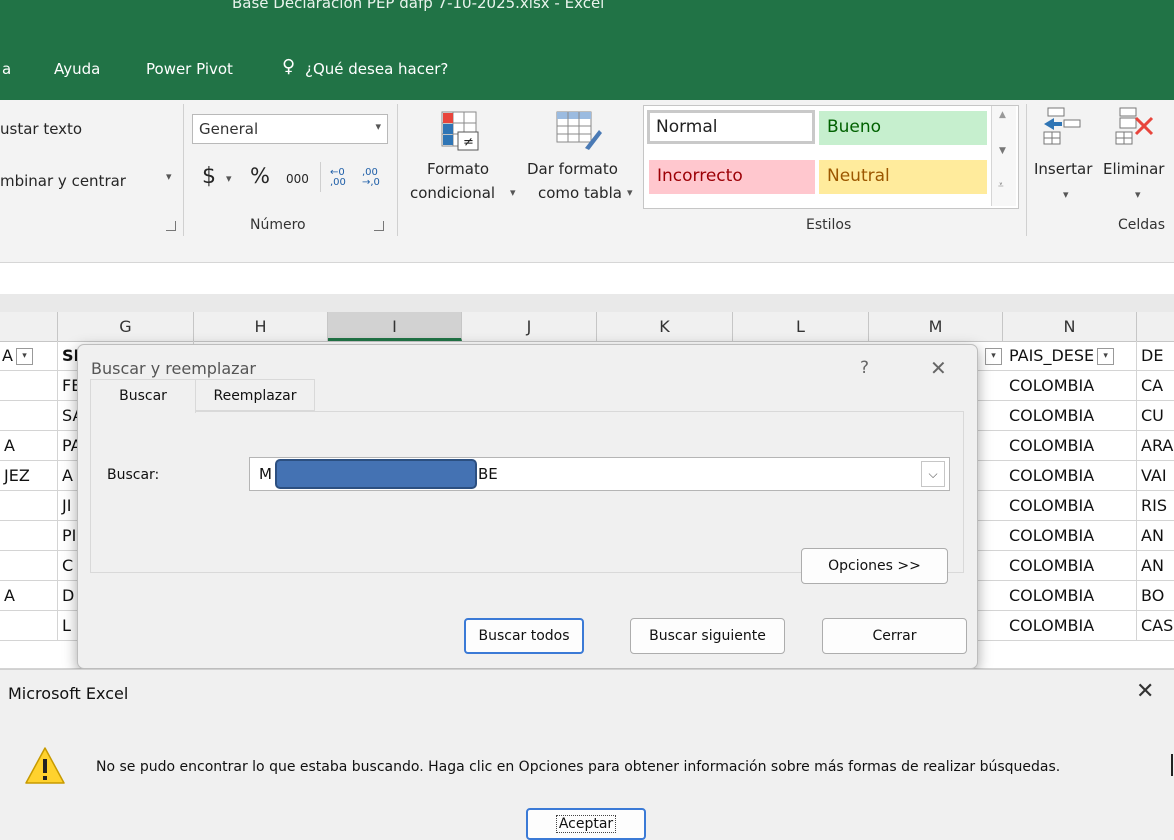  What do you see at coordinates (801, 326) in the screenshot?
I see `column-header-l: L` at bounding box center [801, 326].